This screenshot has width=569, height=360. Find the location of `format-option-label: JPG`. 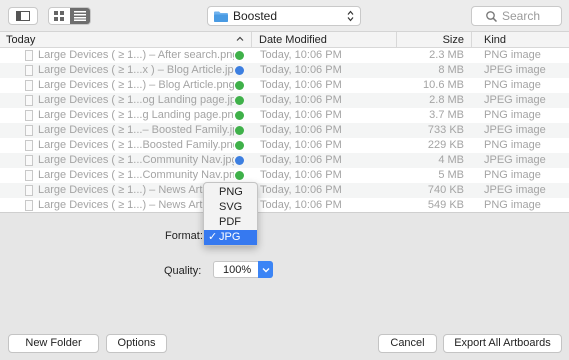

format-option-label: JPG is located at coordinates (230, 237).